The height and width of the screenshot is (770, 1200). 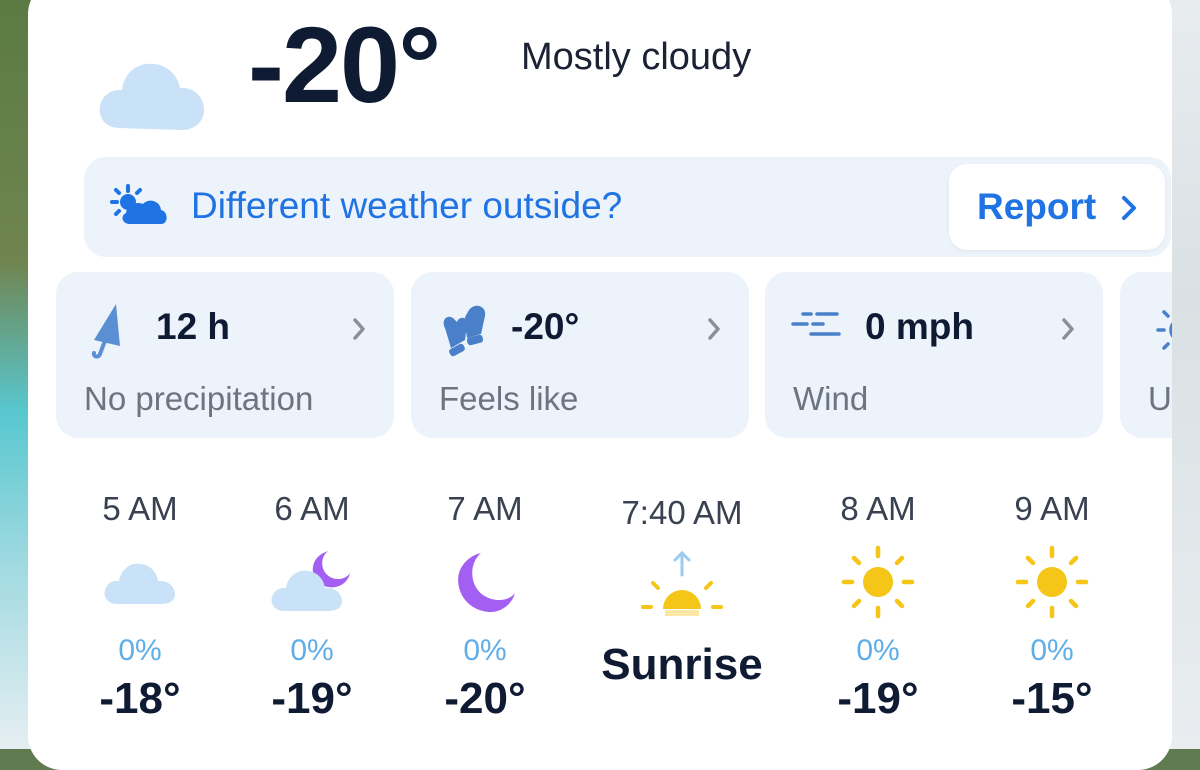 What do you see at coordinates (312, 508) in the screenshot?
I see `hour-time: 6 AM` at bounding box center [312, 508].